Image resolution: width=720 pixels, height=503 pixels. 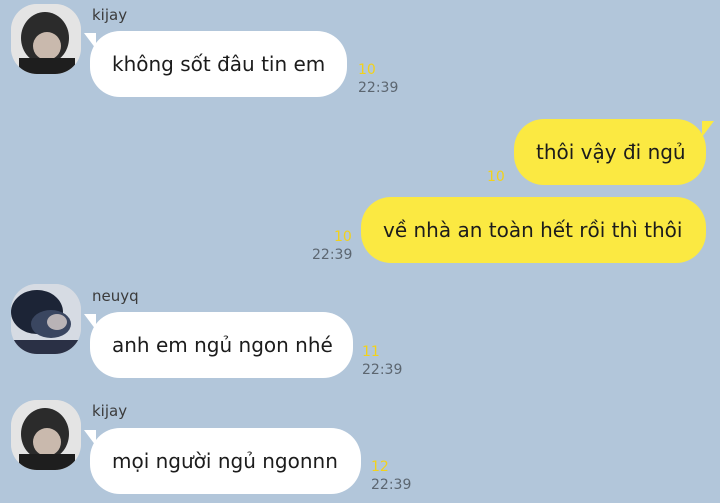 What do you see at coordinates (371, 352) in the screenshot?
I see `unread-count: 11` at bounding box center [371, 352].